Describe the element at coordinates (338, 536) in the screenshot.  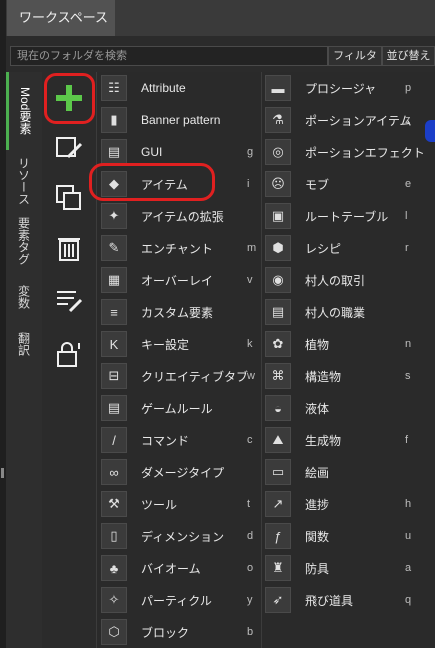
I see `menu-item-function: ƒ 関数 u` at that location.